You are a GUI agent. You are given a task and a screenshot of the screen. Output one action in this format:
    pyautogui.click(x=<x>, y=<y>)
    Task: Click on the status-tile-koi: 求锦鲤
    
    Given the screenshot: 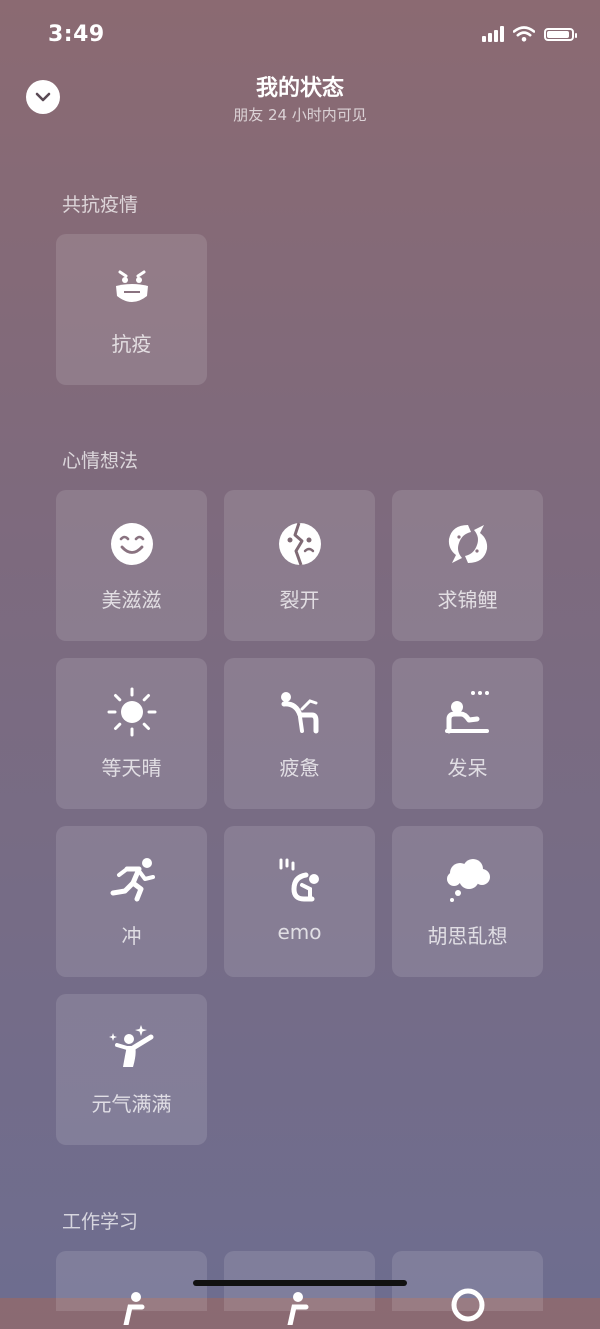 What is the action you would take?
    pyautogui.click(x=467, y=565)
    